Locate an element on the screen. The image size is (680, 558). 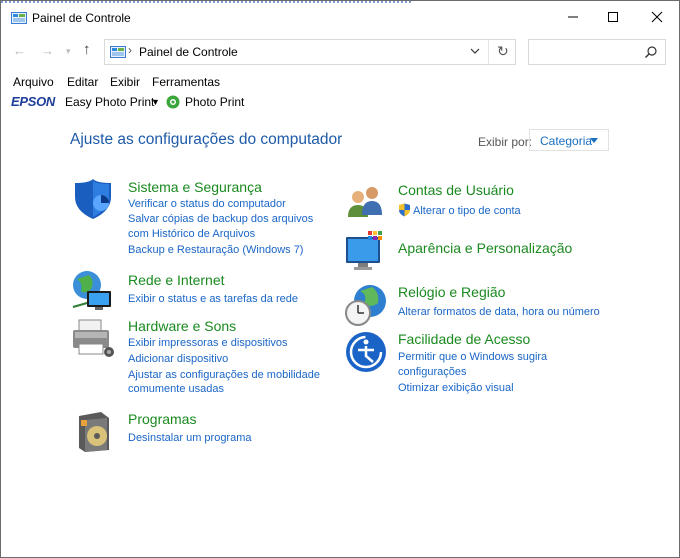
navigation-bar: ← → ▾ ↑ › Painel de Controle ↻ is located at coordinates (340, 52).